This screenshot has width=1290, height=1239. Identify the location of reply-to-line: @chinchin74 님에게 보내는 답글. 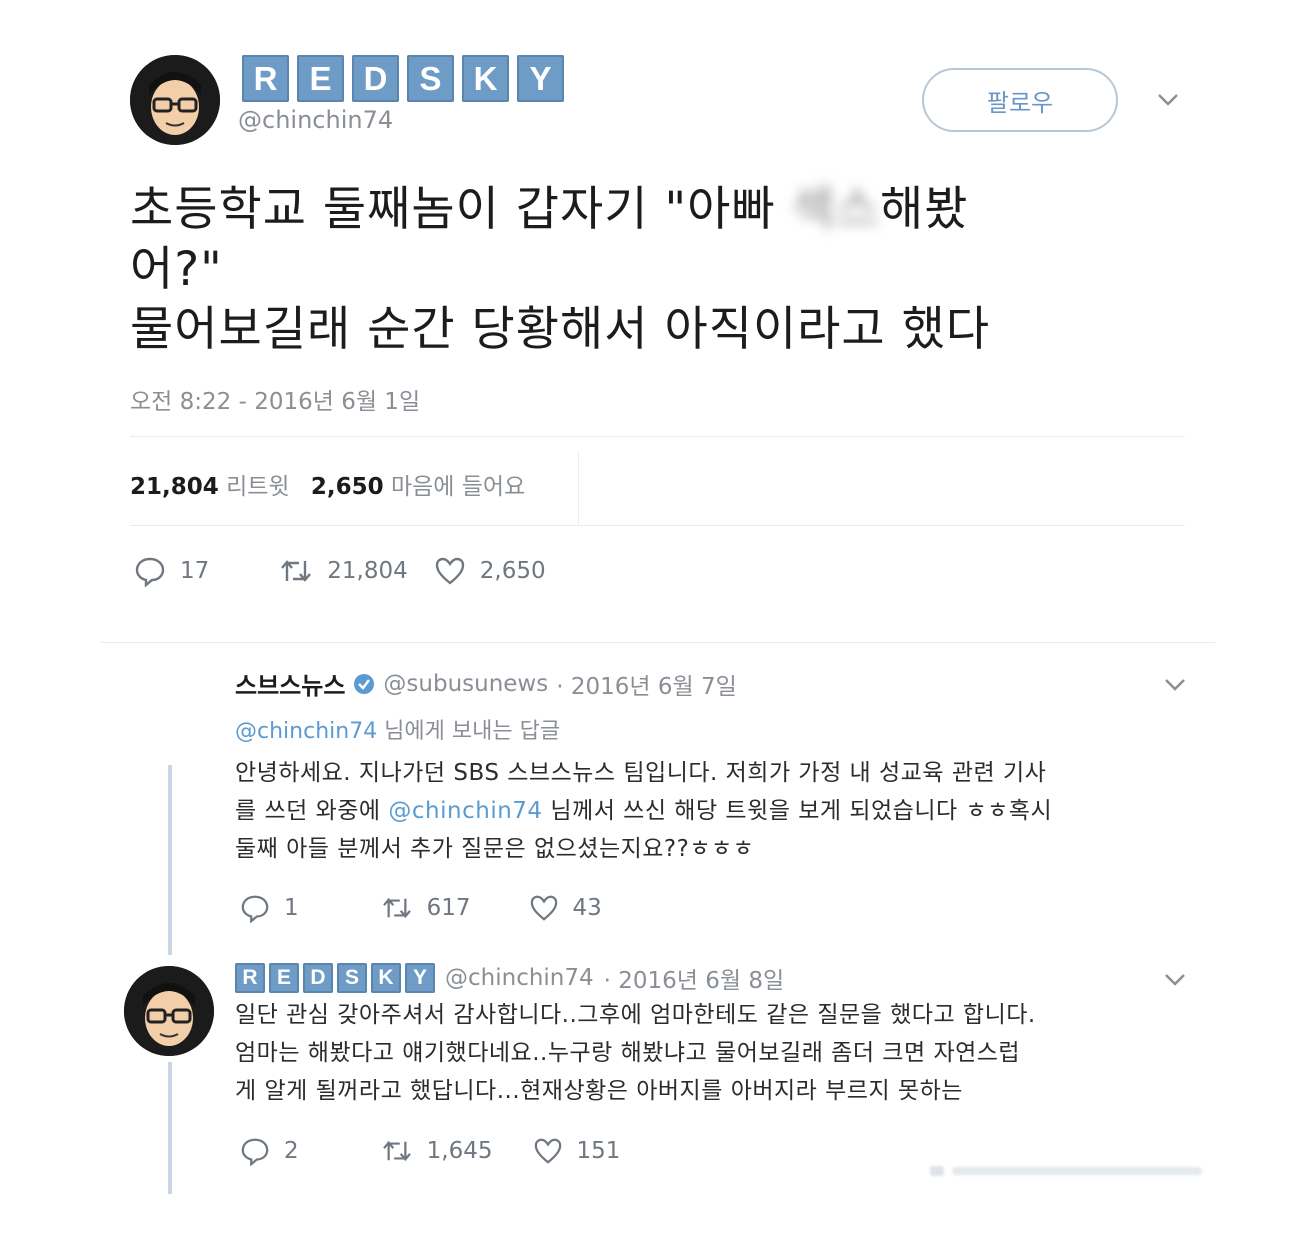
(398, 731).